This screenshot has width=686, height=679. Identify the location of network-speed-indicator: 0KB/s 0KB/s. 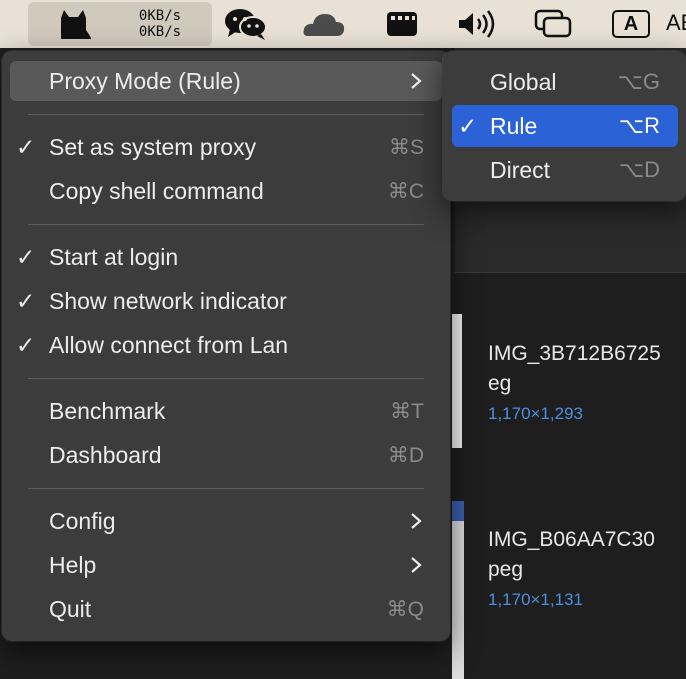
(160, 24).